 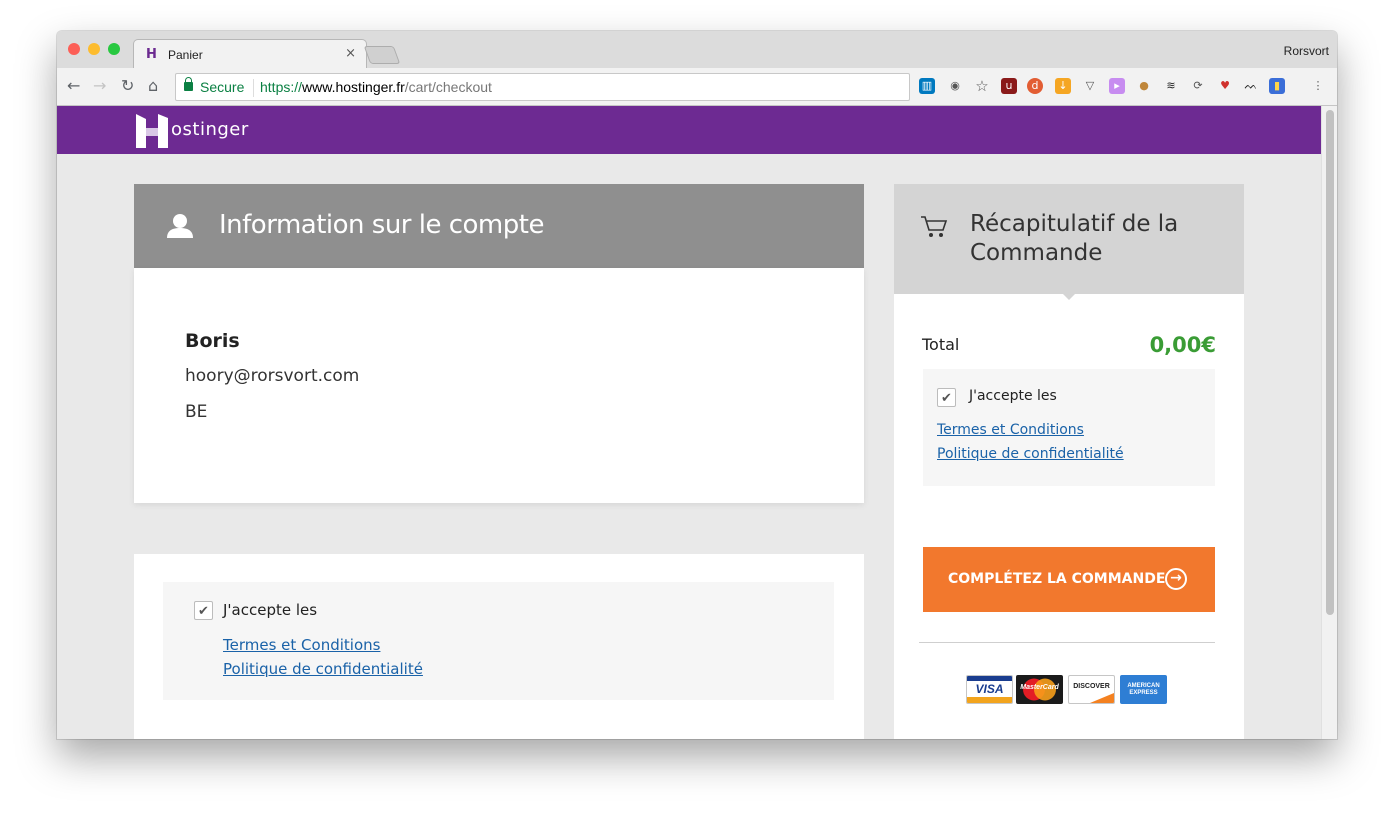 What do you see at coordinates (1010, 430) in the screenshot?
I see `summary-terms-link: Termes et Conditions` at bounding box center [1010, 430].